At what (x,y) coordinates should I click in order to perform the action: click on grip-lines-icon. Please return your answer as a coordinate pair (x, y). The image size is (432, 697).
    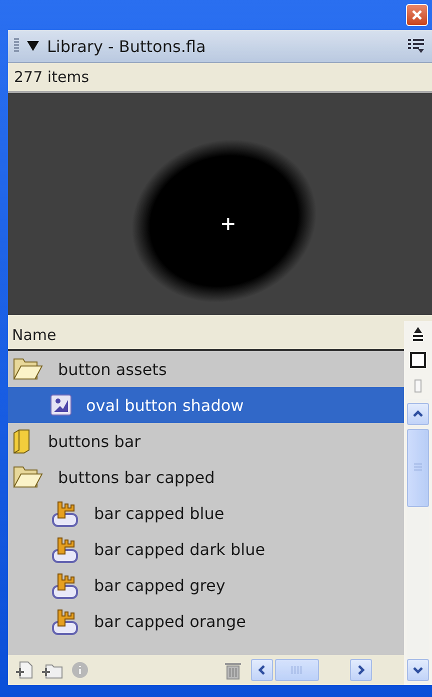
    Looking at the image, I should click on (297, 670).